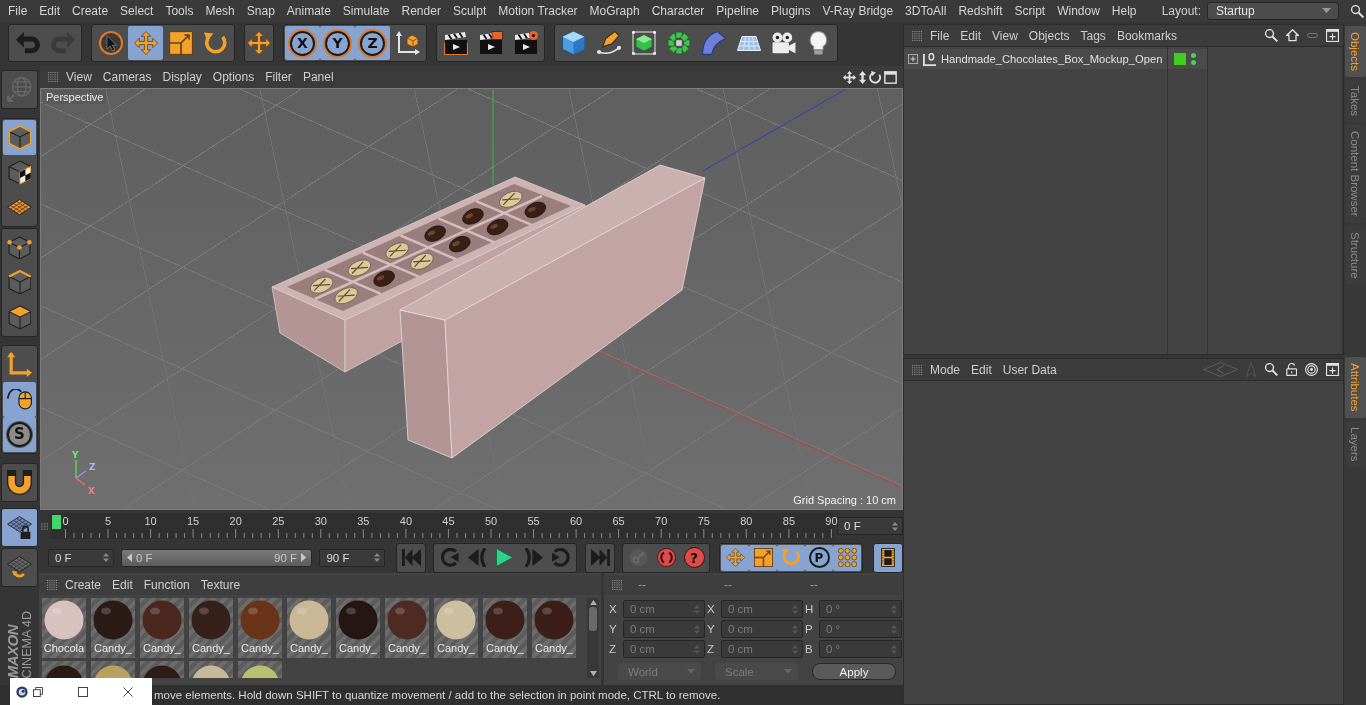 This screenshot has width=1366, height=705. What do you see at coordinates (79, 77) in the screenshot?
I see `menu-item: View` at bounding box center [79, 77].